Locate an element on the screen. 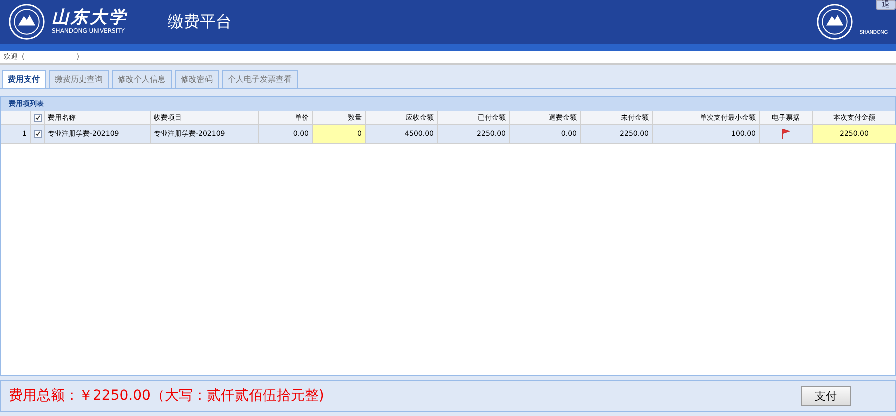 The width and height of the screenshot is (896, 416). logo-text: 山东大学 is located at coordinates (90, 18).